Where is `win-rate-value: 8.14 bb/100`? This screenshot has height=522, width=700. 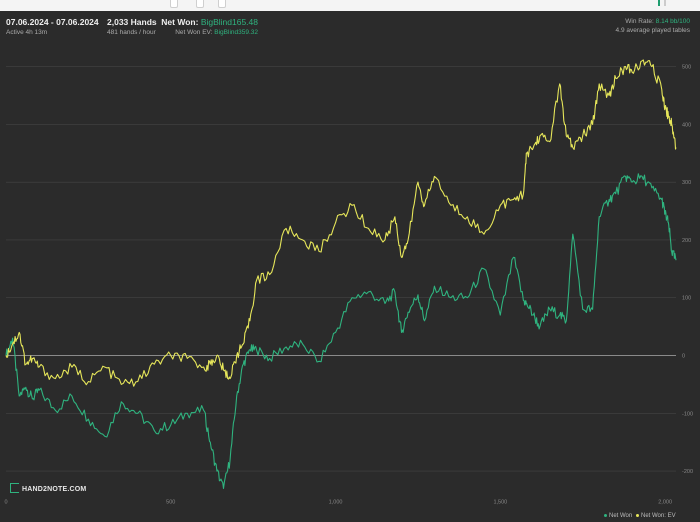
win-rate-value: 8.14 bb/100 is located at coordinates (672, 21).